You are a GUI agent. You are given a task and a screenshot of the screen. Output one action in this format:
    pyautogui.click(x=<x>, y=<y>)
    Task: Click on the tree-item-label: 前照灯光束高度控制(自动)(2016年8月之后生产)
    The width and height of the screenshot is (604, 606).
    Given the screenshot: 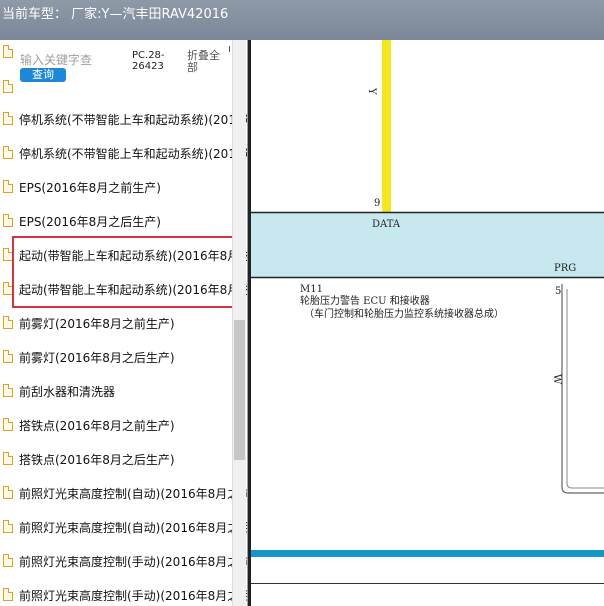 What is the action you would take?
    pyautogui.click(x=133, y=528)
    